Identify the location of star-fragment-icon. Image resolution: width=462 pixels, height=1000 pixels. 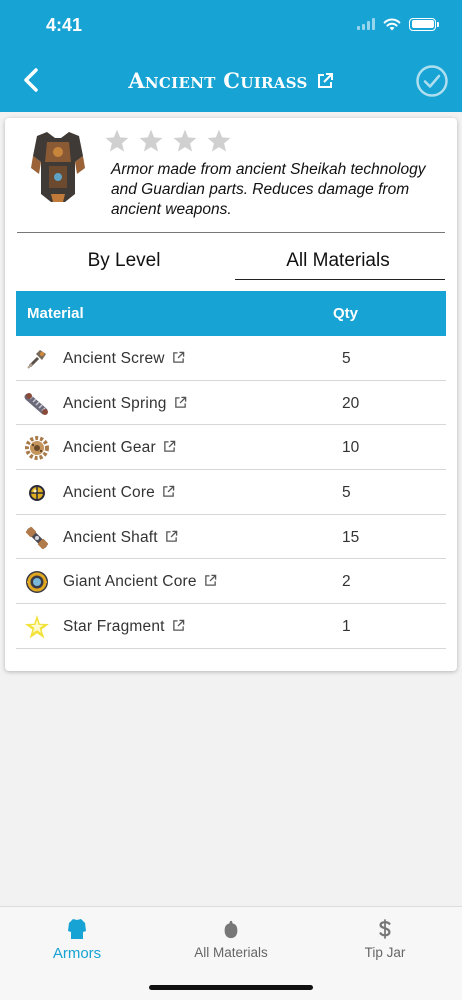
(37, 627).